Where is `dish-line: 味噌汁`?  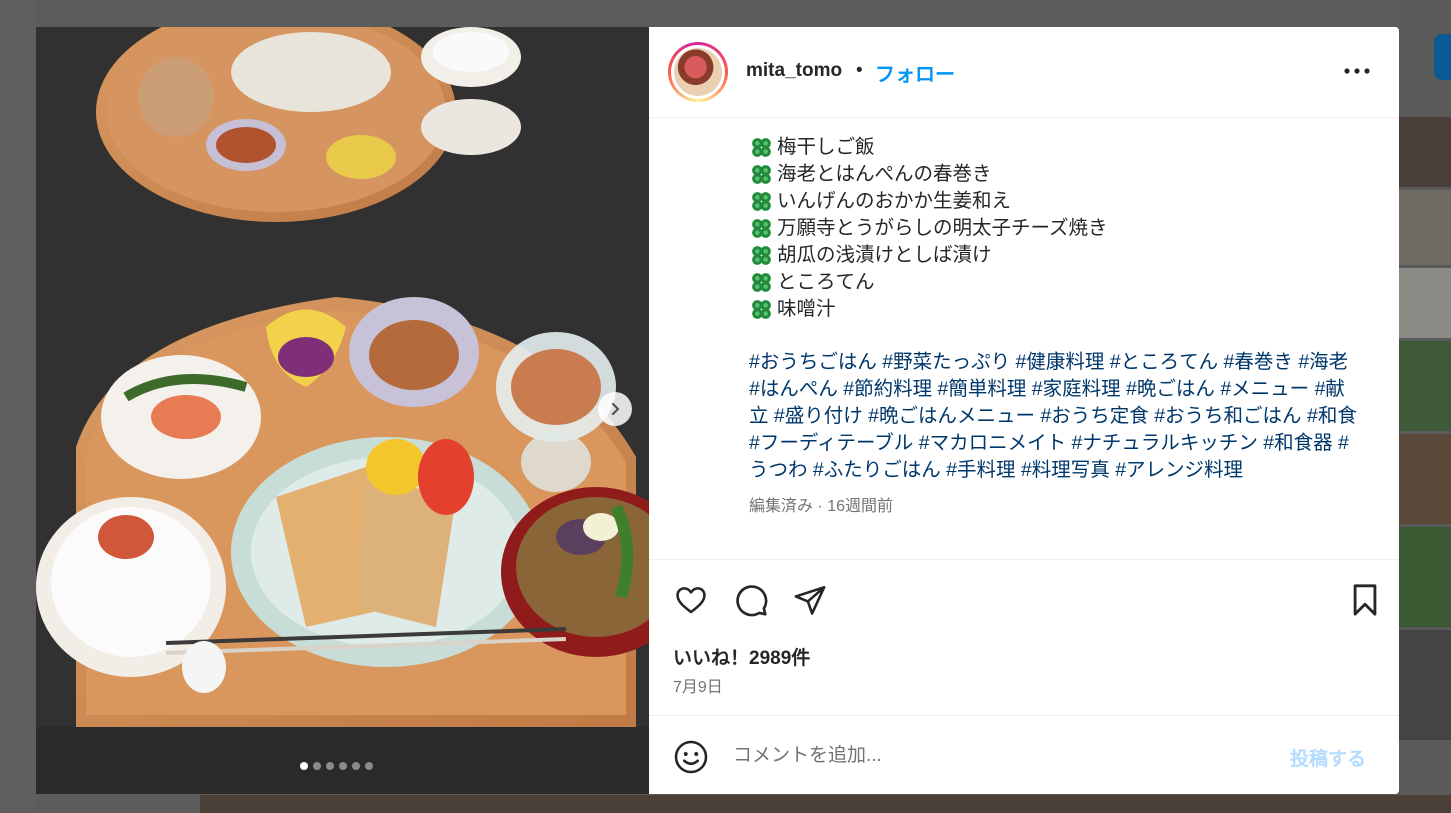 dish-line: 味噌汁 is located at coordinates (1056, 309).